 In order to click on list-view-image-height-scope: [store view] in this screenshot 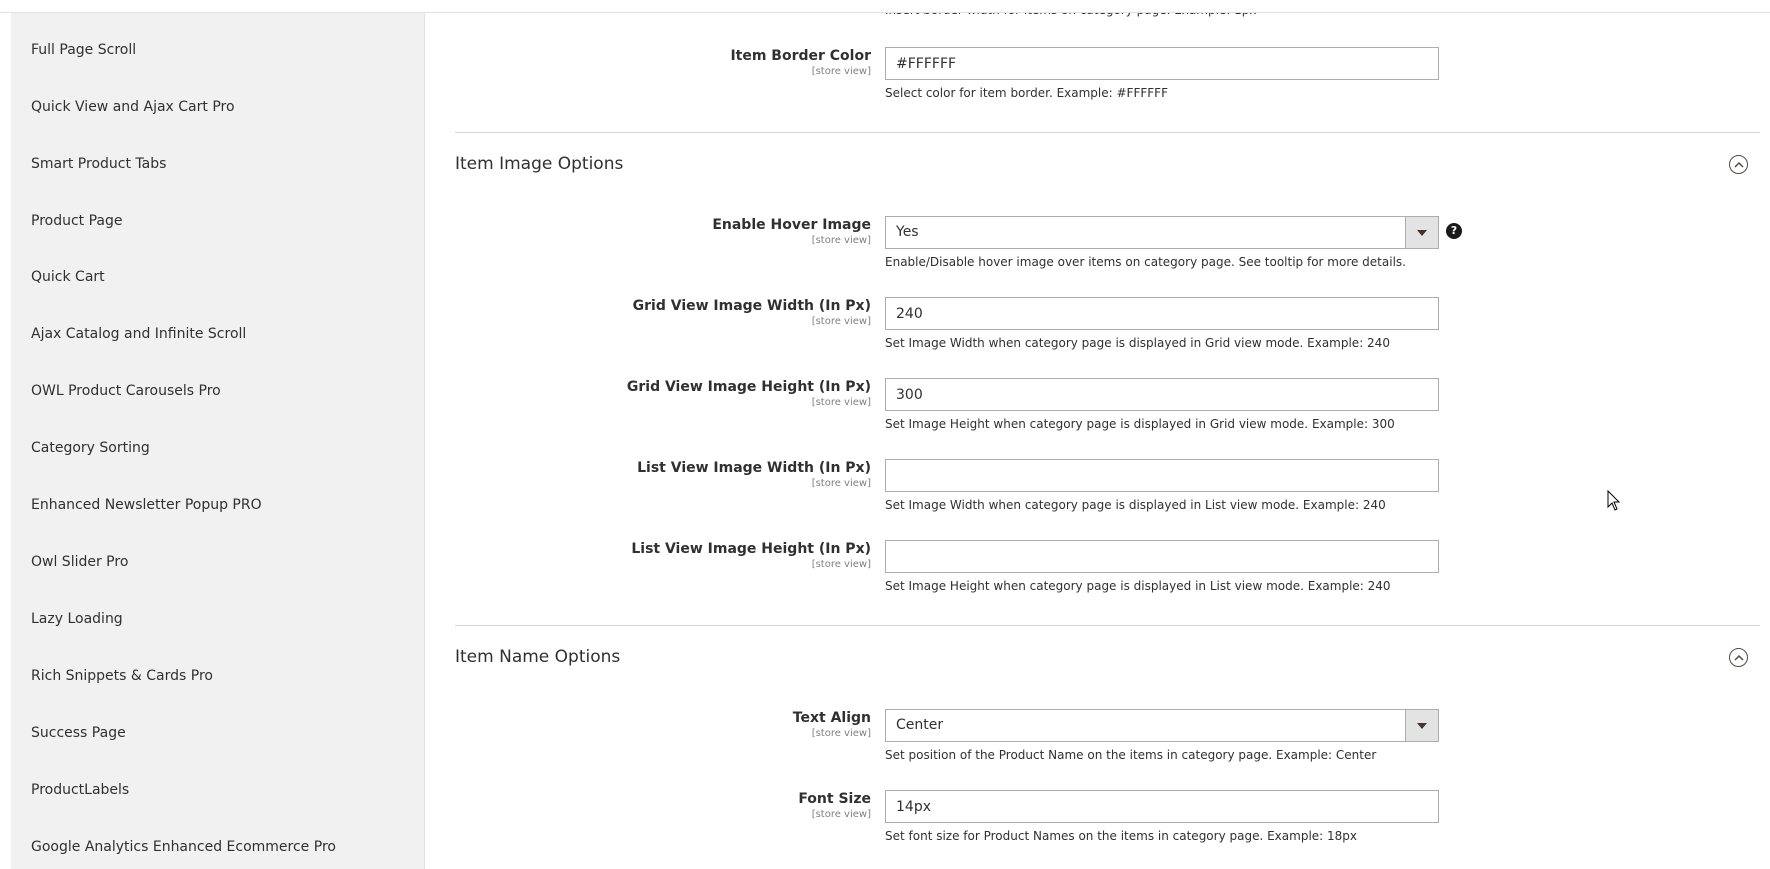, I will do `click(841, 564)`.